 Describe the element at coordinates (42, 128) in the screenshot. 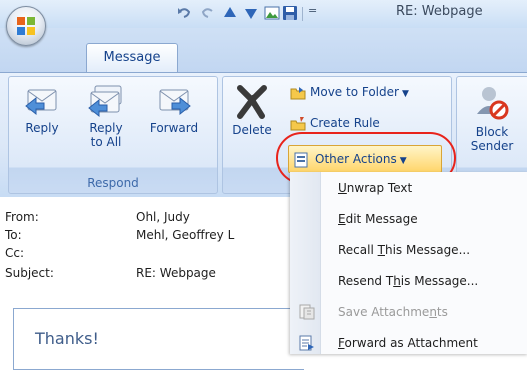

I see `reply-label: Reply` at that location.